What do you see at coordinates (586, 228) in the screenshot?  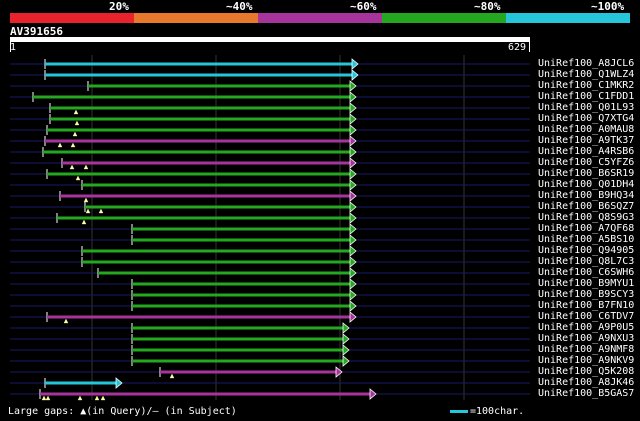 I see `hit-label: UniRef100_A7QF68` at bounding box center [586, 228].